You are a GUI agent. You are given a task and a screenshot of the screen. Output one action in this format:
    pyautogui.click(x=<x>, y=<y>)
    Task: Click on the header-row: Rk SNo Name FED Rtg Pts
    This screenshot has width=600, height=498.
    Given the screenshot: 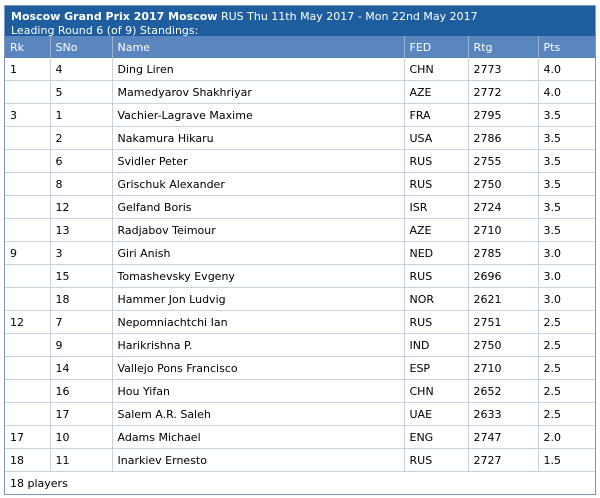 What is the action you would take?
    pyautogui.click(x=300, y=47)
    